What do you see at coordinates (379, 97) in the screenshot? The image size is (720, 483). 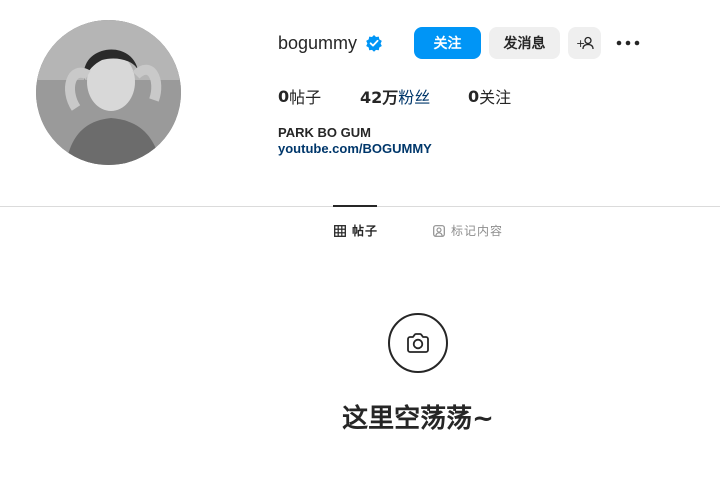 I see `followers-count: 42万` at bounding box center [379, 97].